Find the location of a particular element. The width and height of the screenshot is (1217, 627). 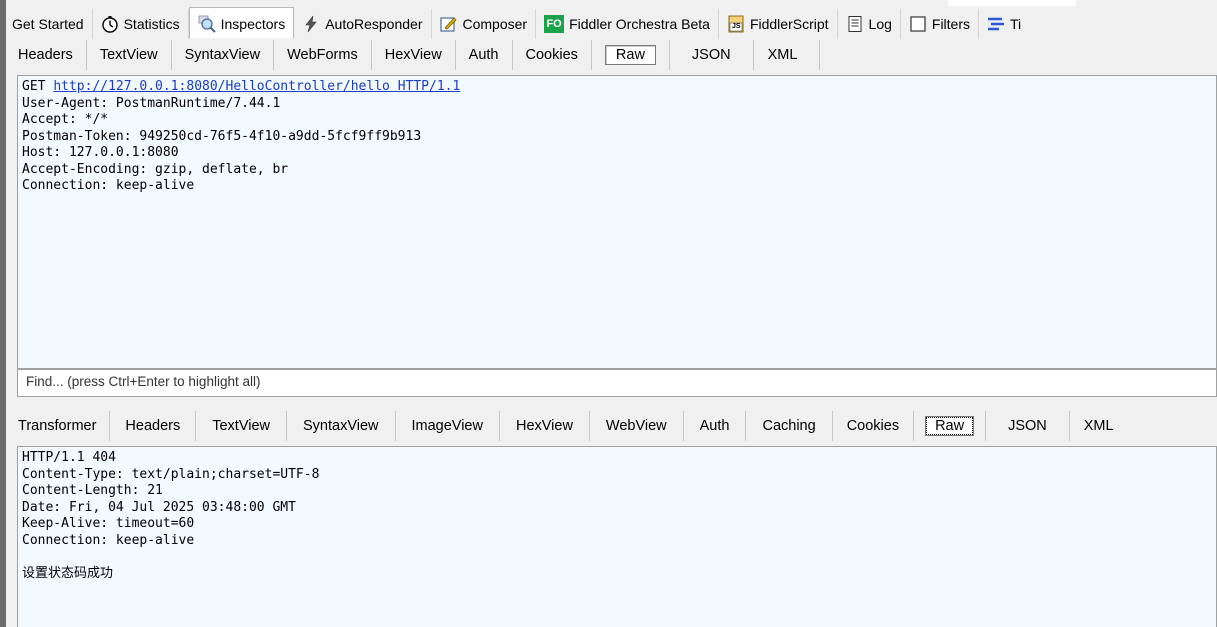

pencil-icon is located at coordinates (448, 24).